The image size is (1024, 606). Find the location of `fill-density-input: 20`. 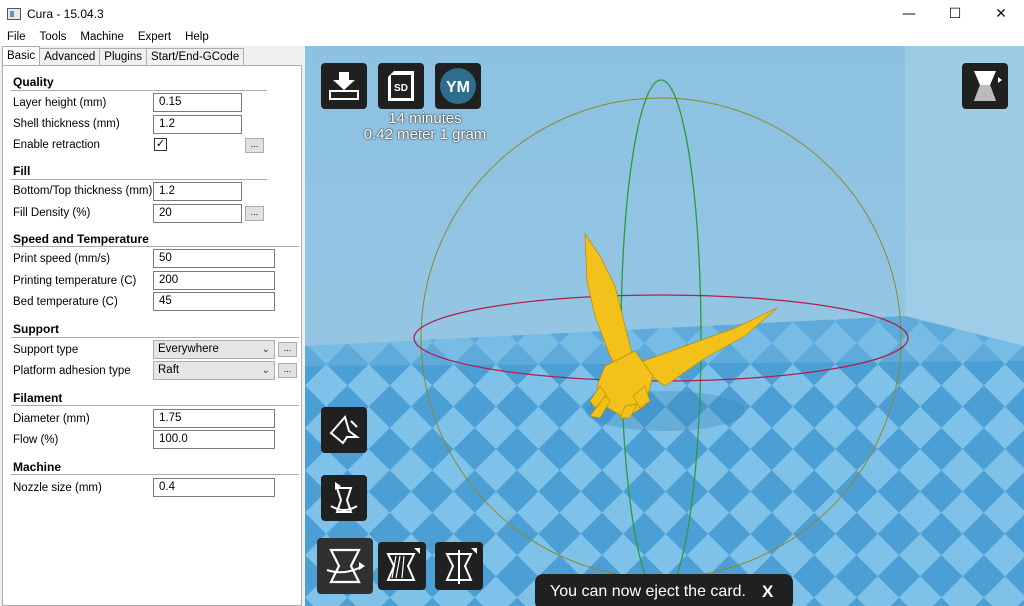

fill-density-input: 20 is located at coordinates (197, 213).